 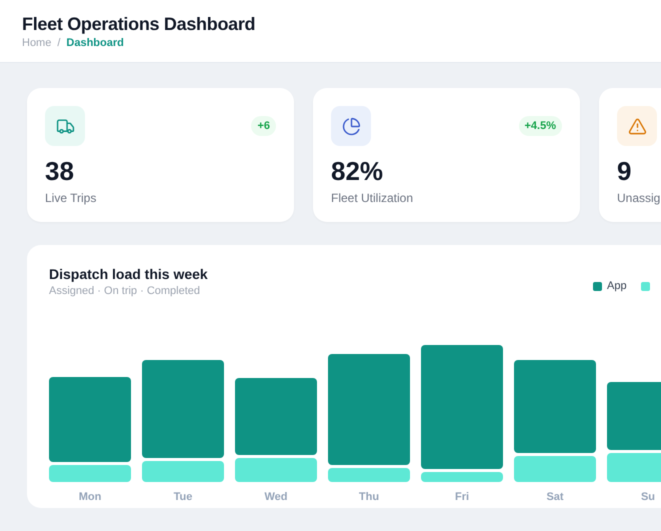 What do you see at coordinates (183, 497) in the screenshot?
I see `day-label: Tue` at bounding box center [183, 497].